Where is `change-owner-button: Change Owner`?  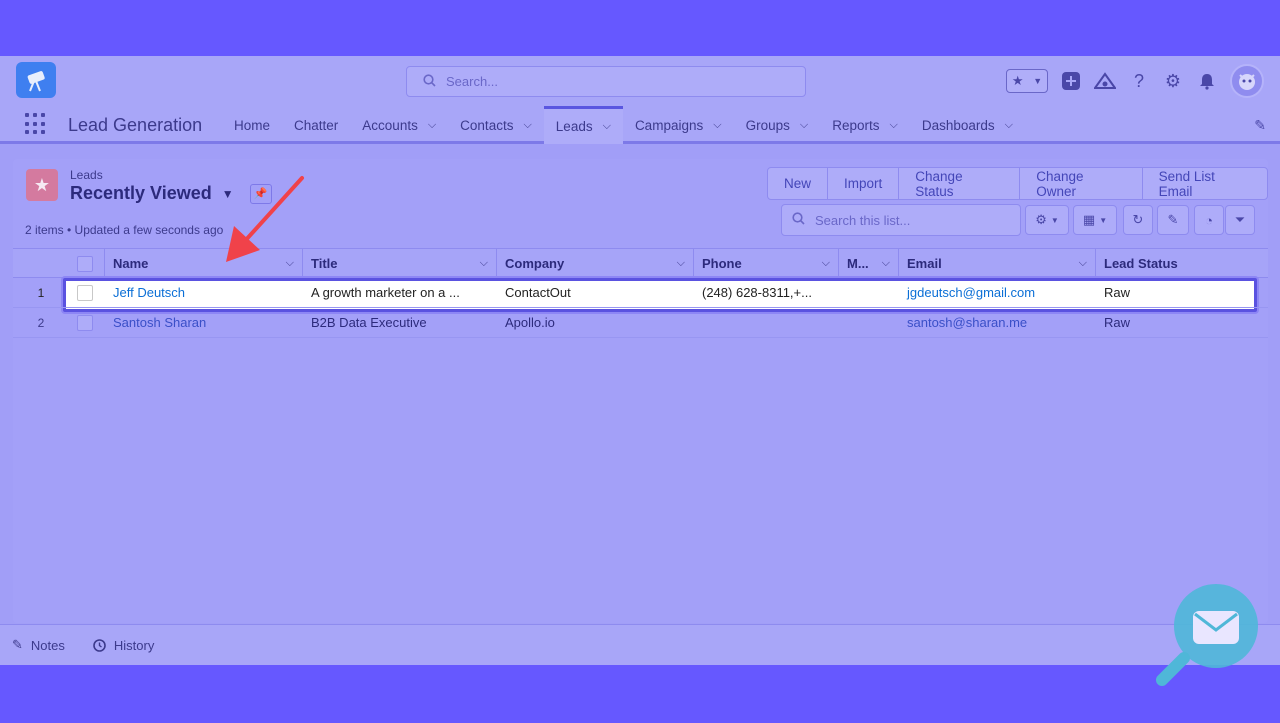 change-owner-button: Change Owner is located at coordinates (1080, 183).